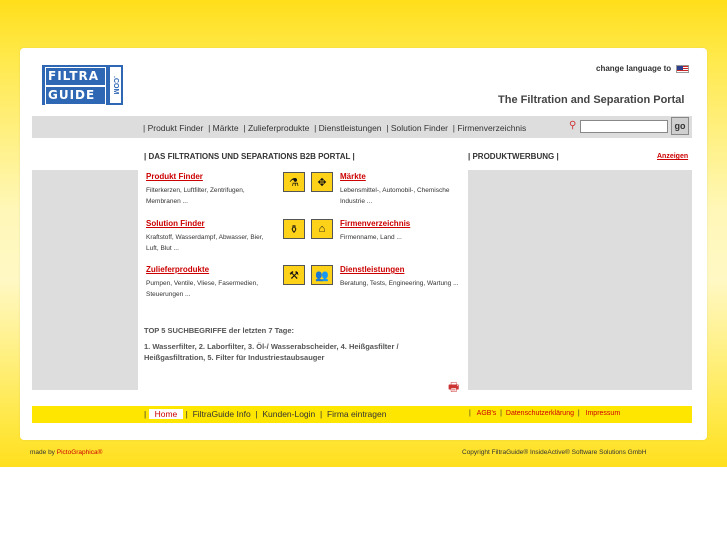  What do you see at coordinates (672, 156) in the screenshot?
I see `anzeigen-link: Anzeigen` at bounding box center [672, 156].